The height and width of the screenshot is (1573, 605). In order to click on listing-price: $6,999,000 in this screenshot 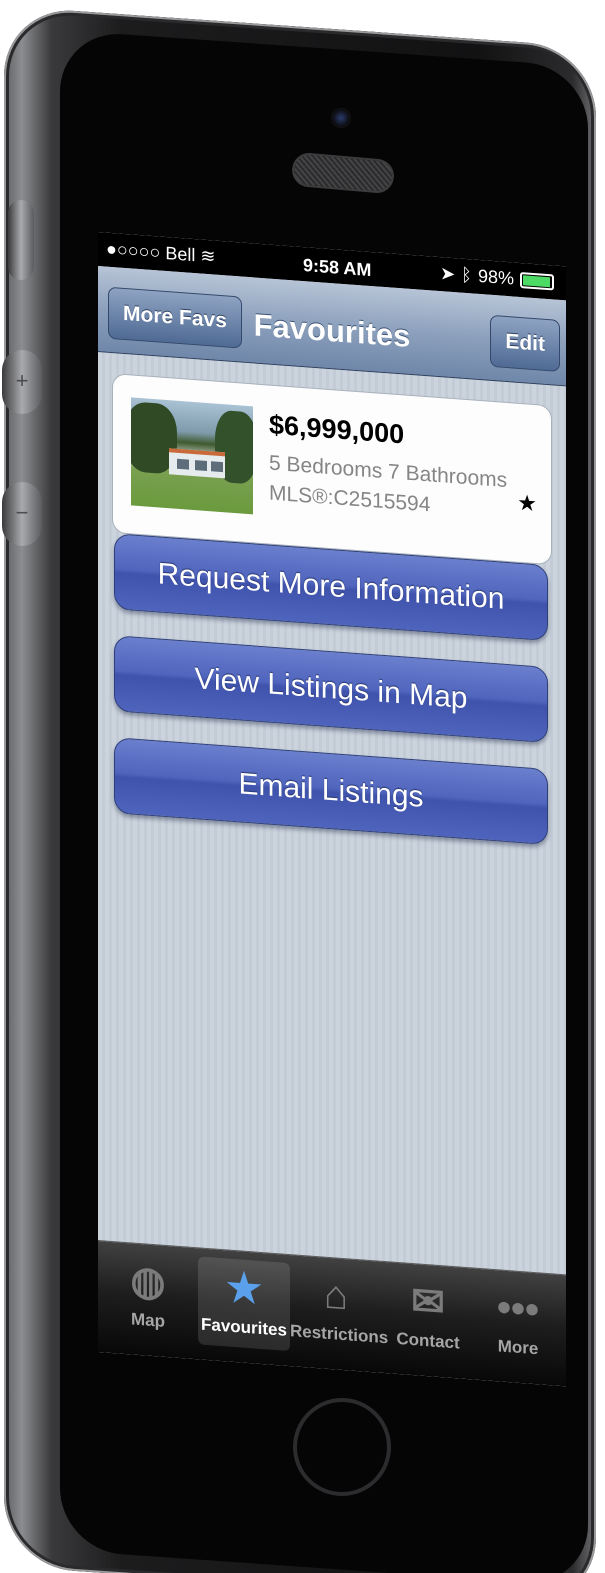, I will do `click(337, 429)`.